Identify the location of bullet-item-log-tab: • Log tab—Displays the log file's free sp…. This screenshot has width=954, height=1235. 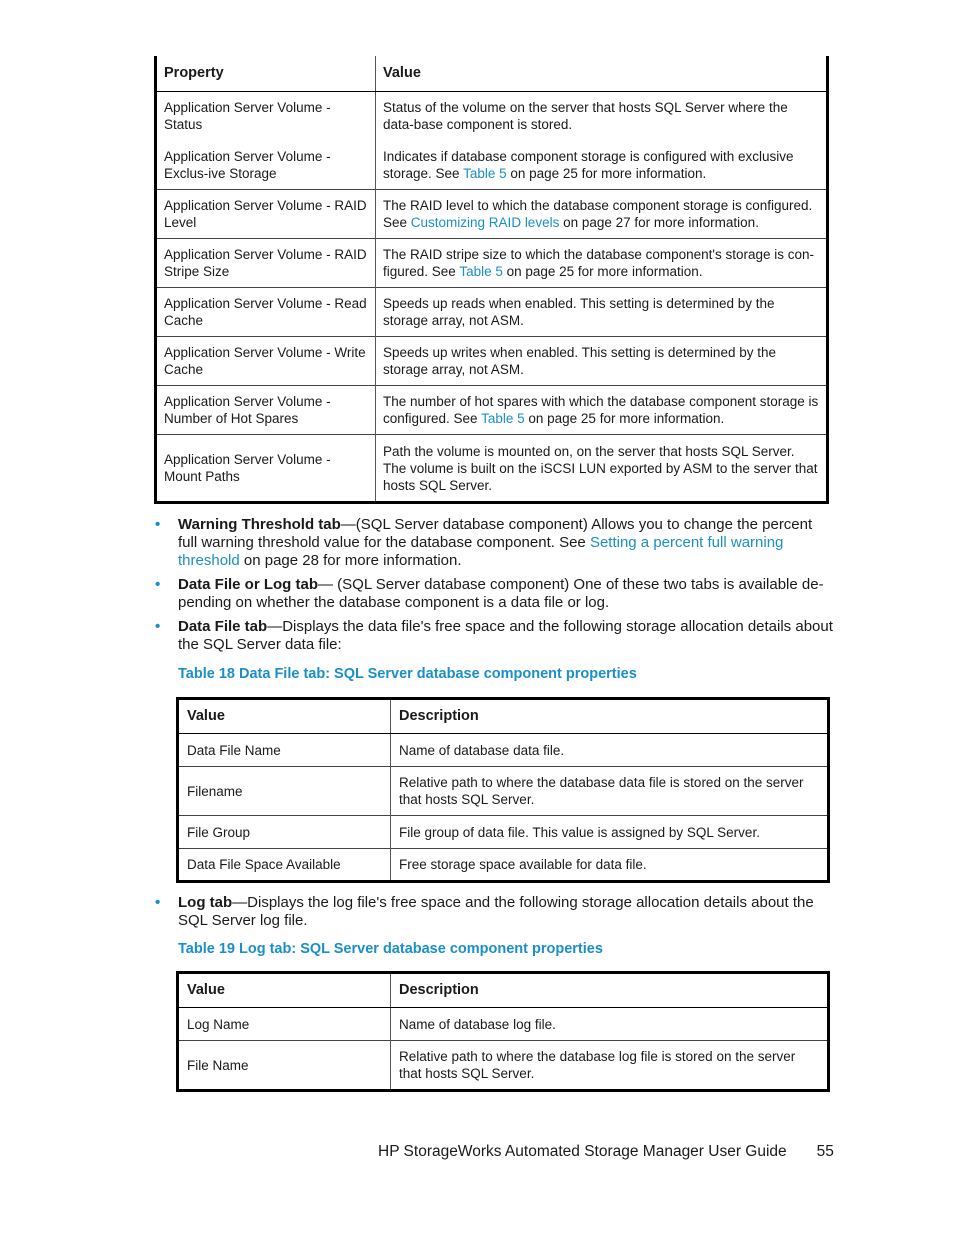
(494, 912).